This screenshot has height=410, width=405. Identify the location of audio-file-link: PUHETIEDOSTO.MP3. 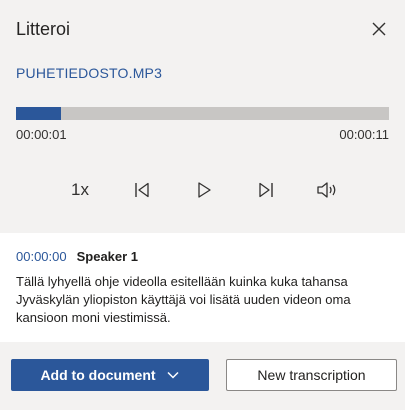
(89, 73).